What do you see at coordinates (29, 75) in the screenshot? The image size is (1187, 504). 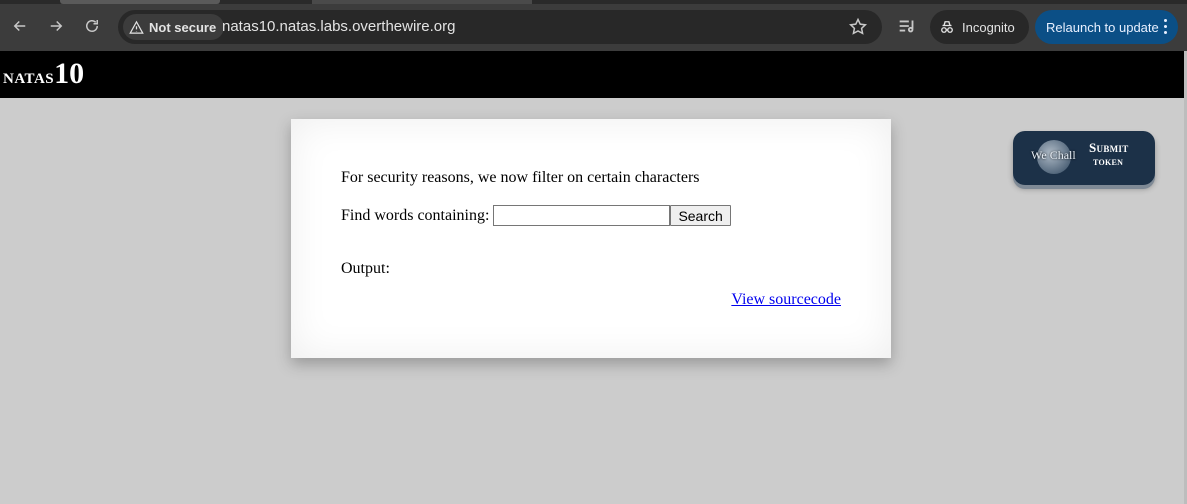 I see `title-word: natas` at bounding box center [29, 75].